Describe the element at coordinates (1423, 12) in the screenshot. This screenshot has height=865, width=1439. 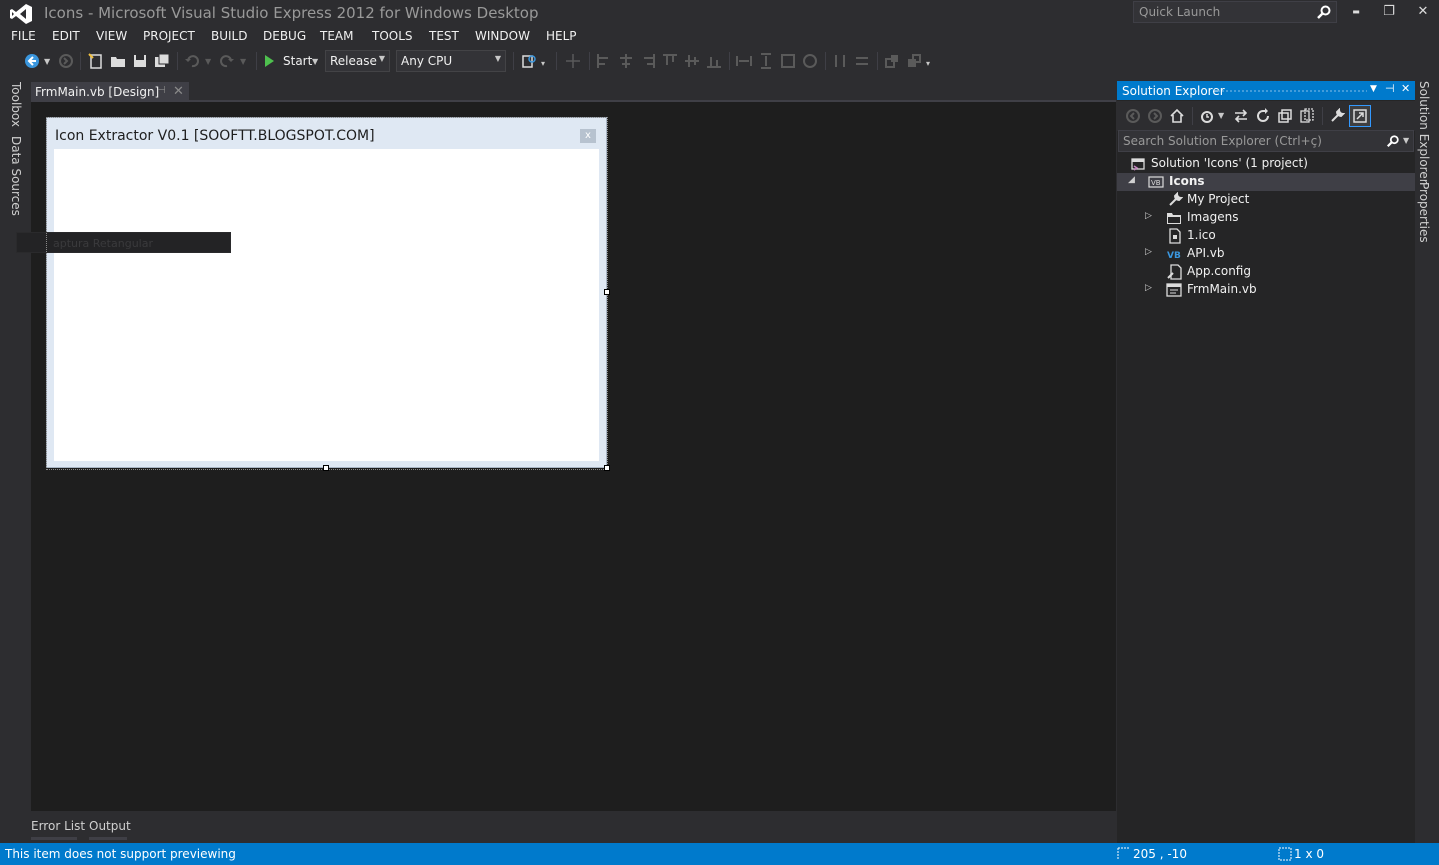
I see `close-button: ✕` at that location.